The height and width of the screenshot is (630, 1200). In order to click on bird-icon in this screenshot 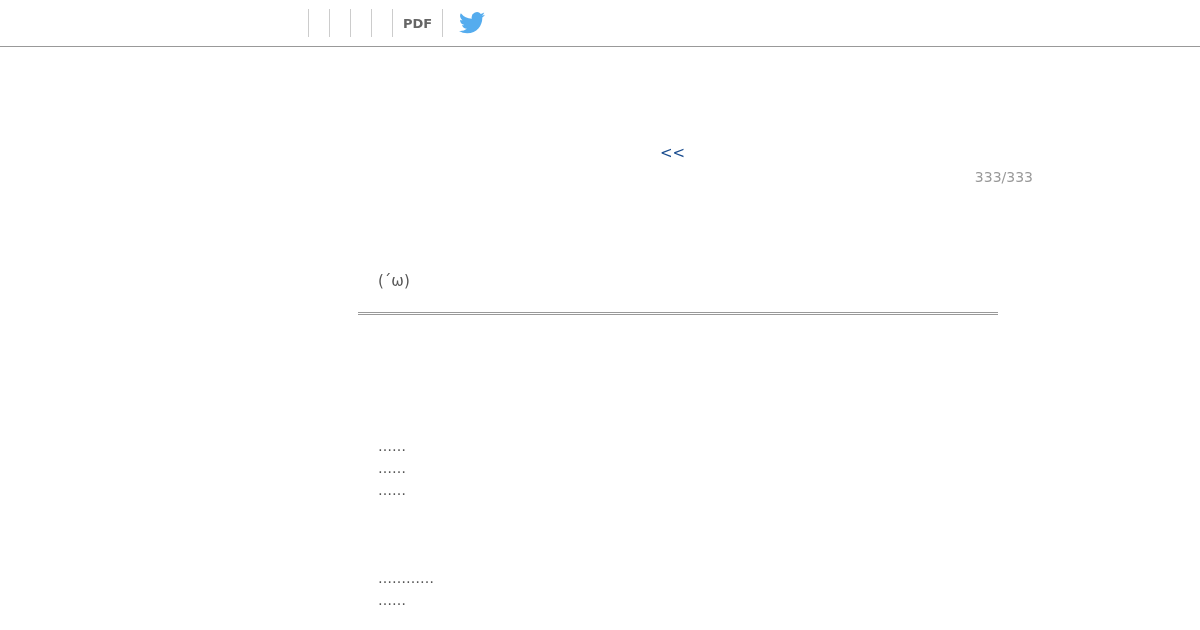, I will do `click(472, 23)`.